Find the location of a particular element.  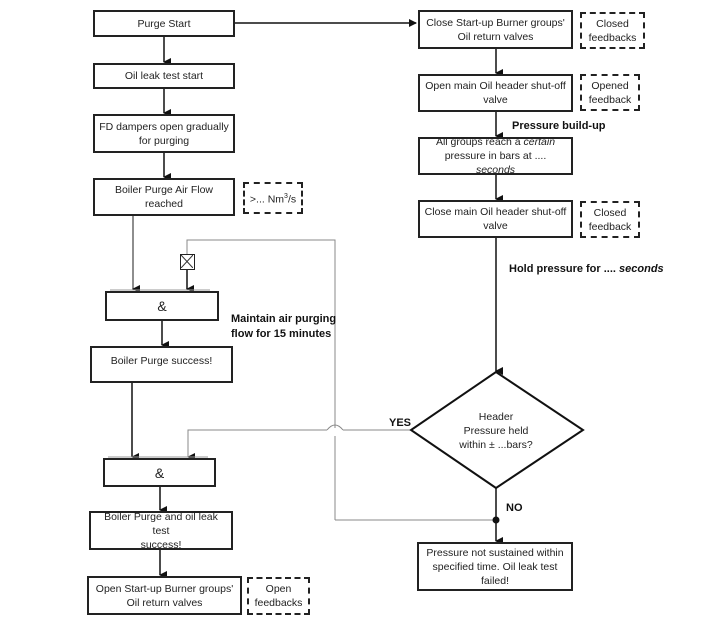

timer-icon is located at coordinates (187, 262).